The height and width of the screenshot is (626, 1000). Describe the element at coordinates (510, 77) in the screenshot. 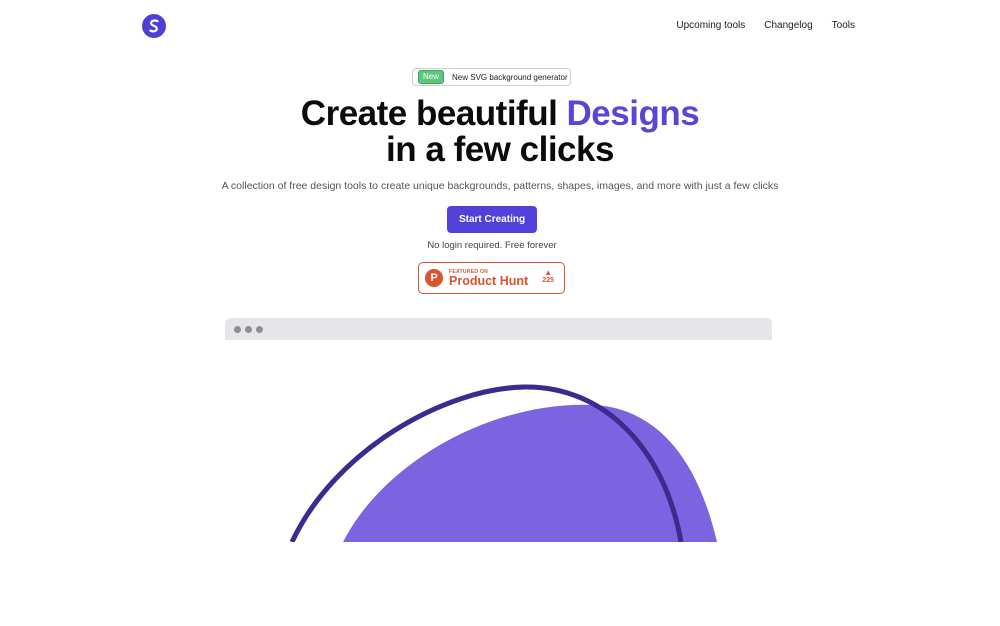

I see `announcement-text: New SVG background generator` at that location.